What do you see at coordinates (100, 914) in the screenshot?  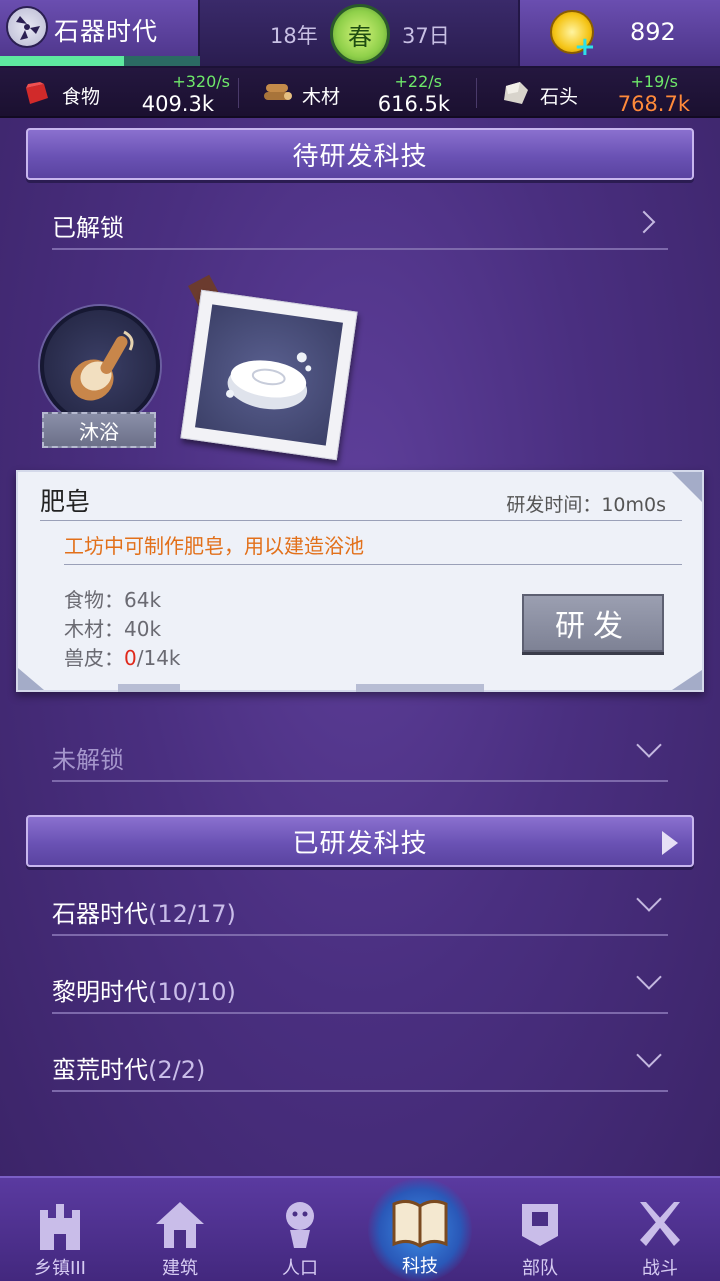 I see `era-row-name: 石器时代` at bounding box center [100, 914].